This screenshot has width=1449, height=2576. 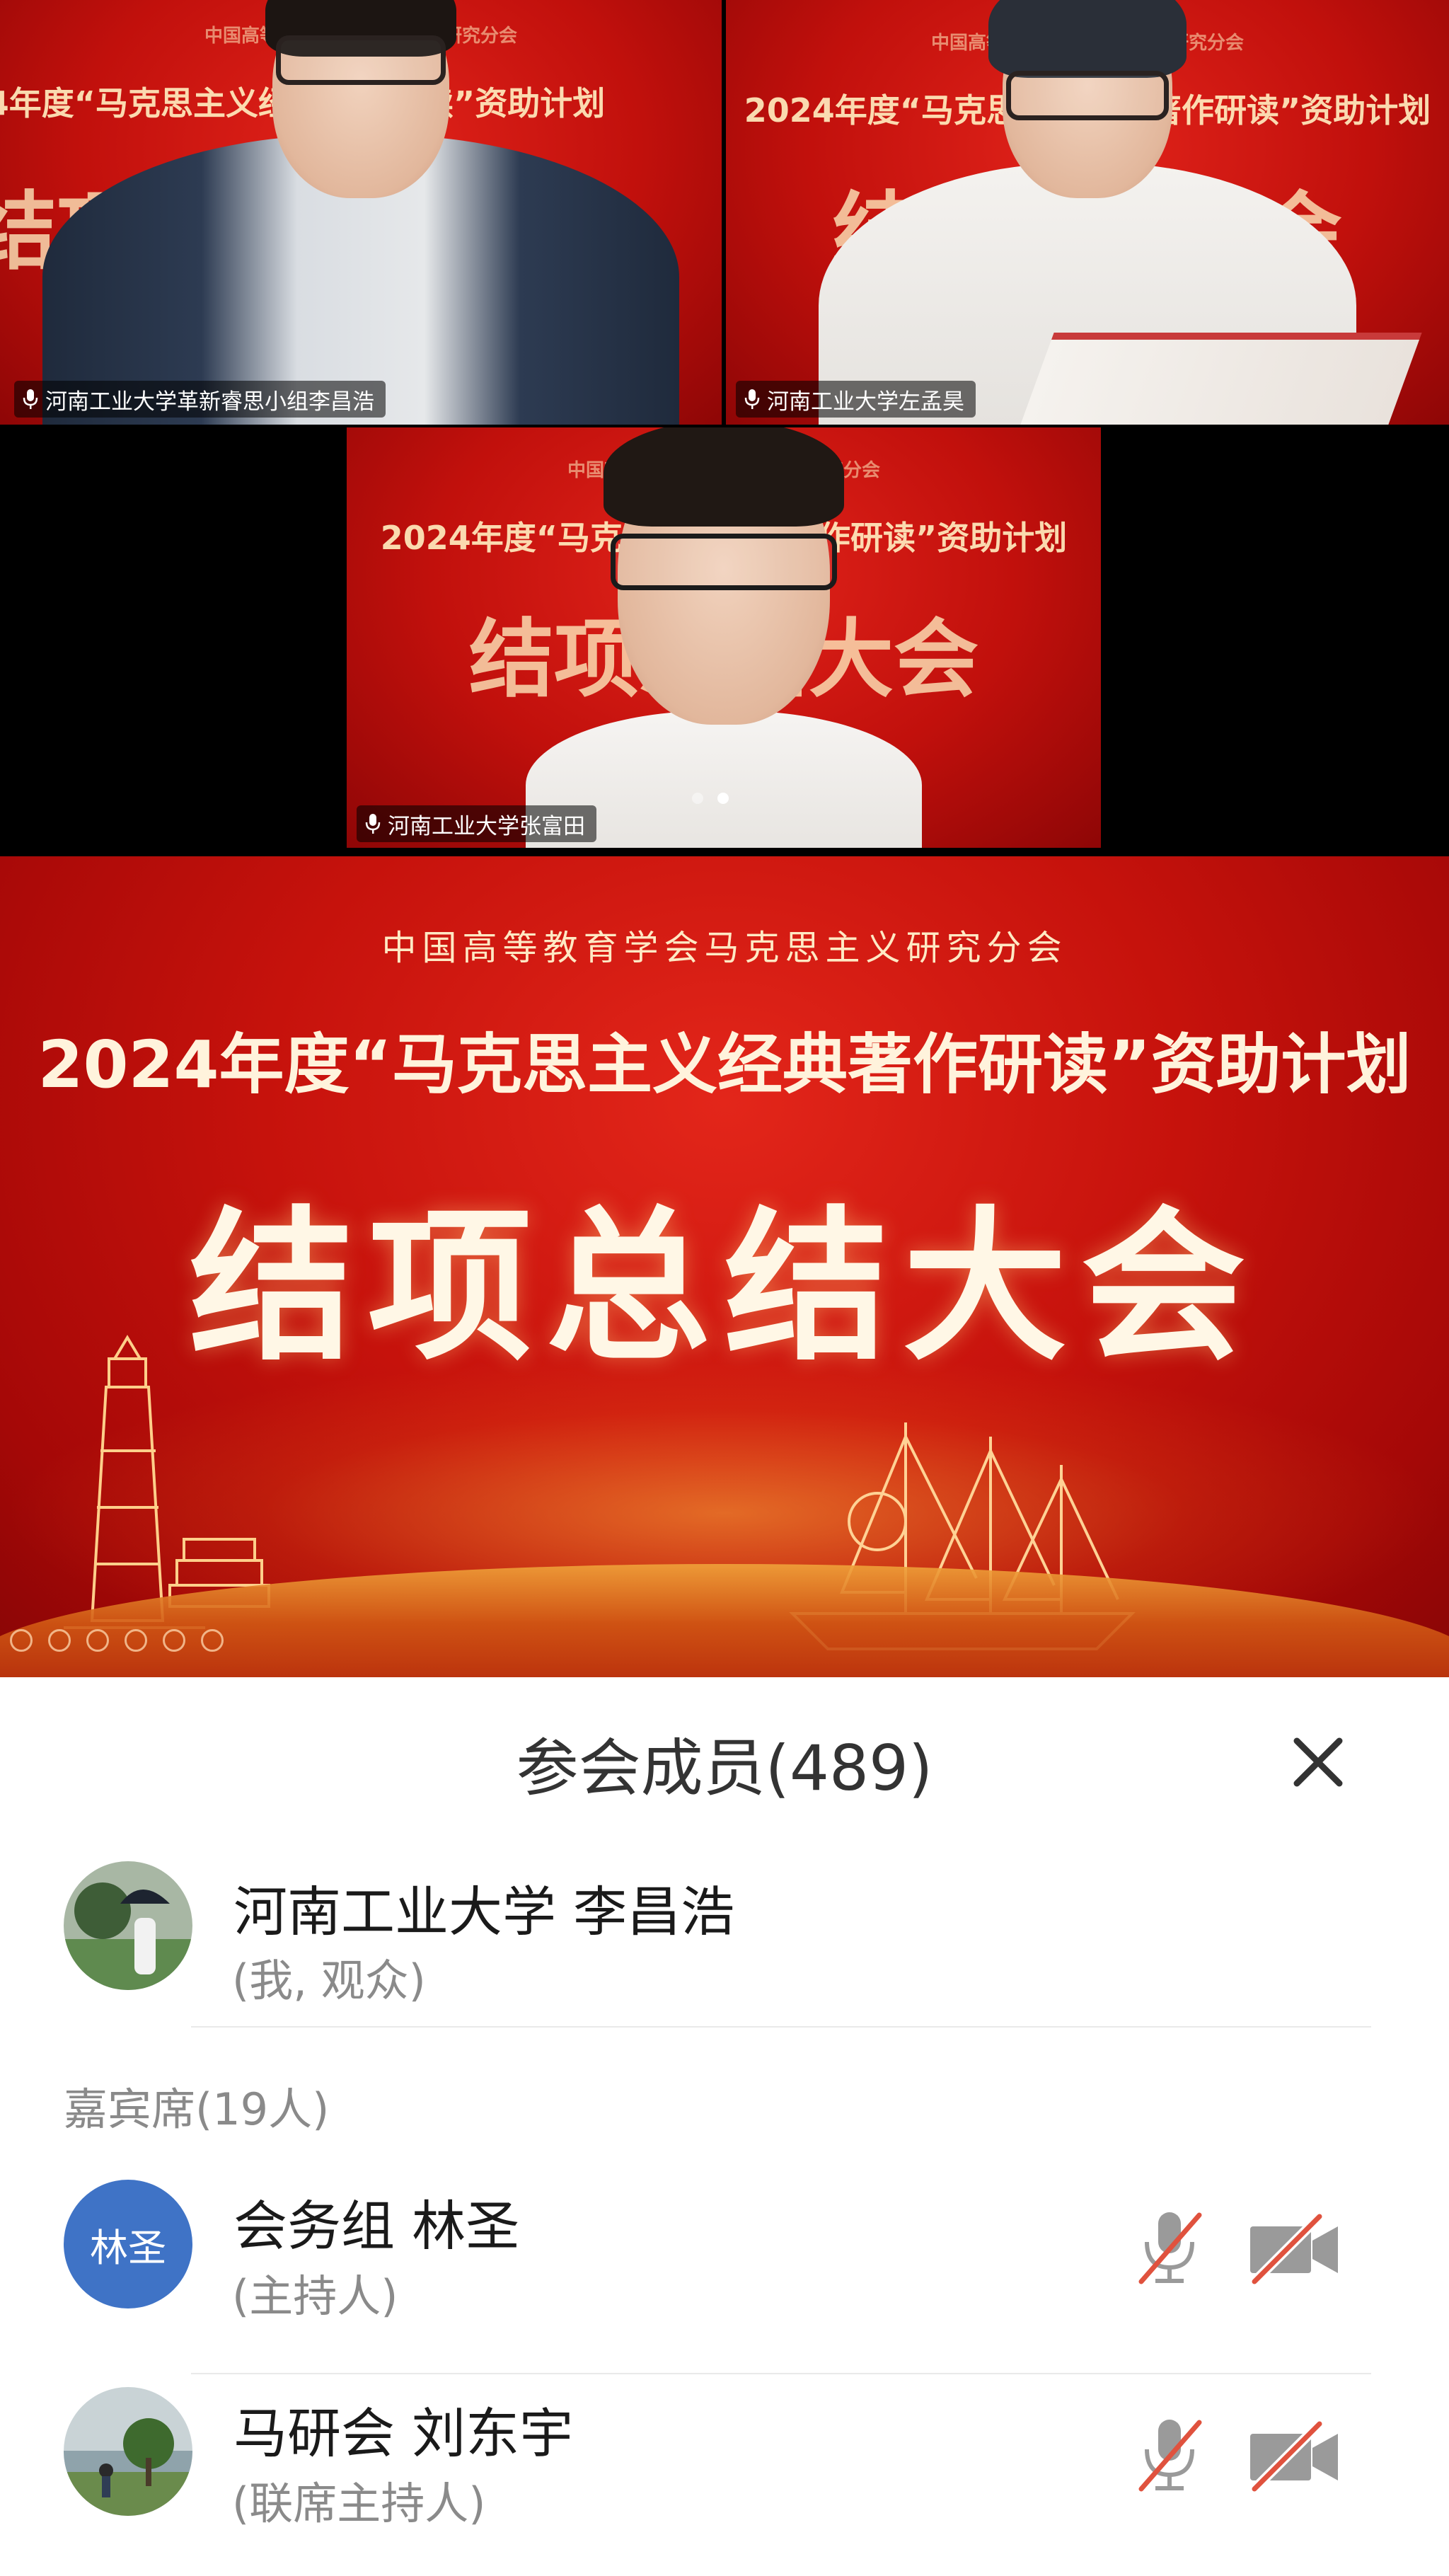 I want to click on close-icon, so click(x=1318, y=1762).